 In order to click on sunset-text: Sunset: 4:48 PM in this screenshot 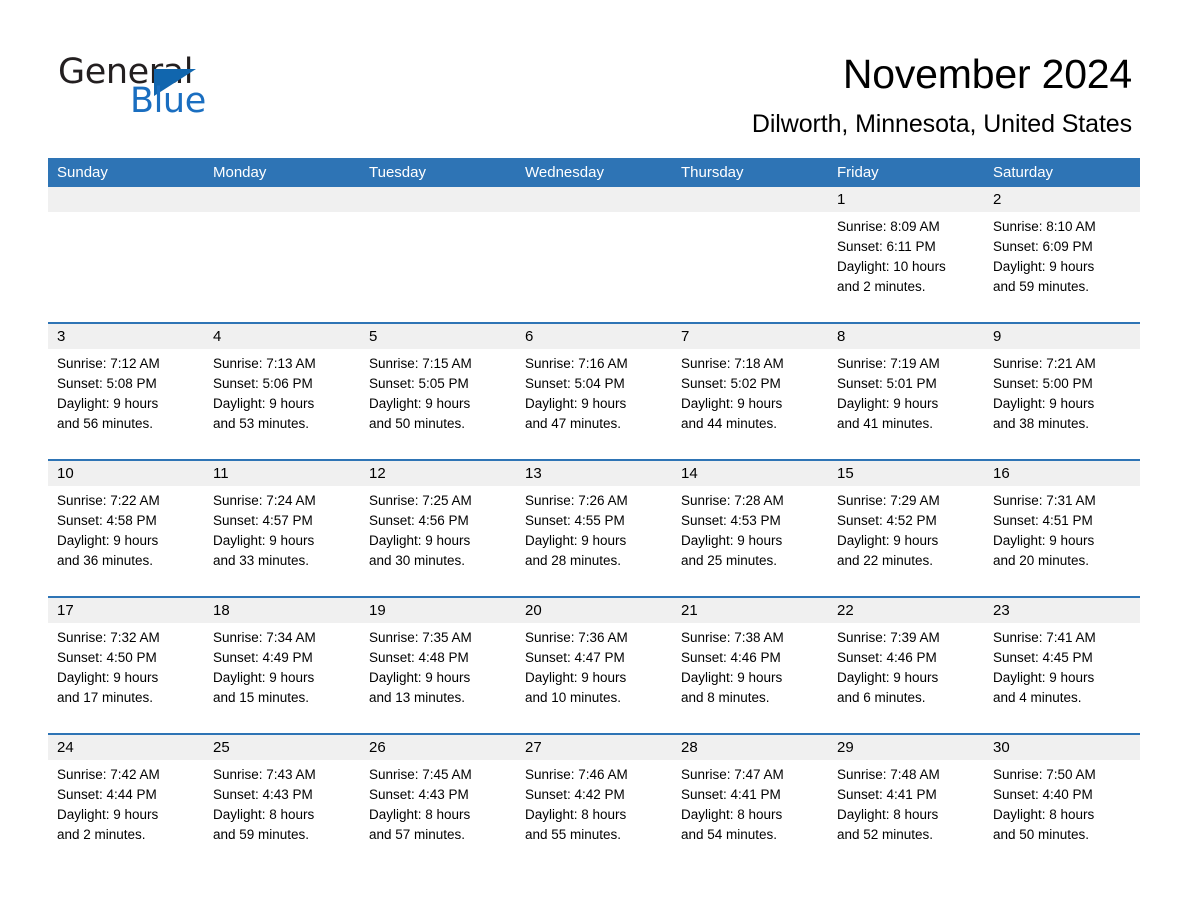, I will do `click(419, 657)`.